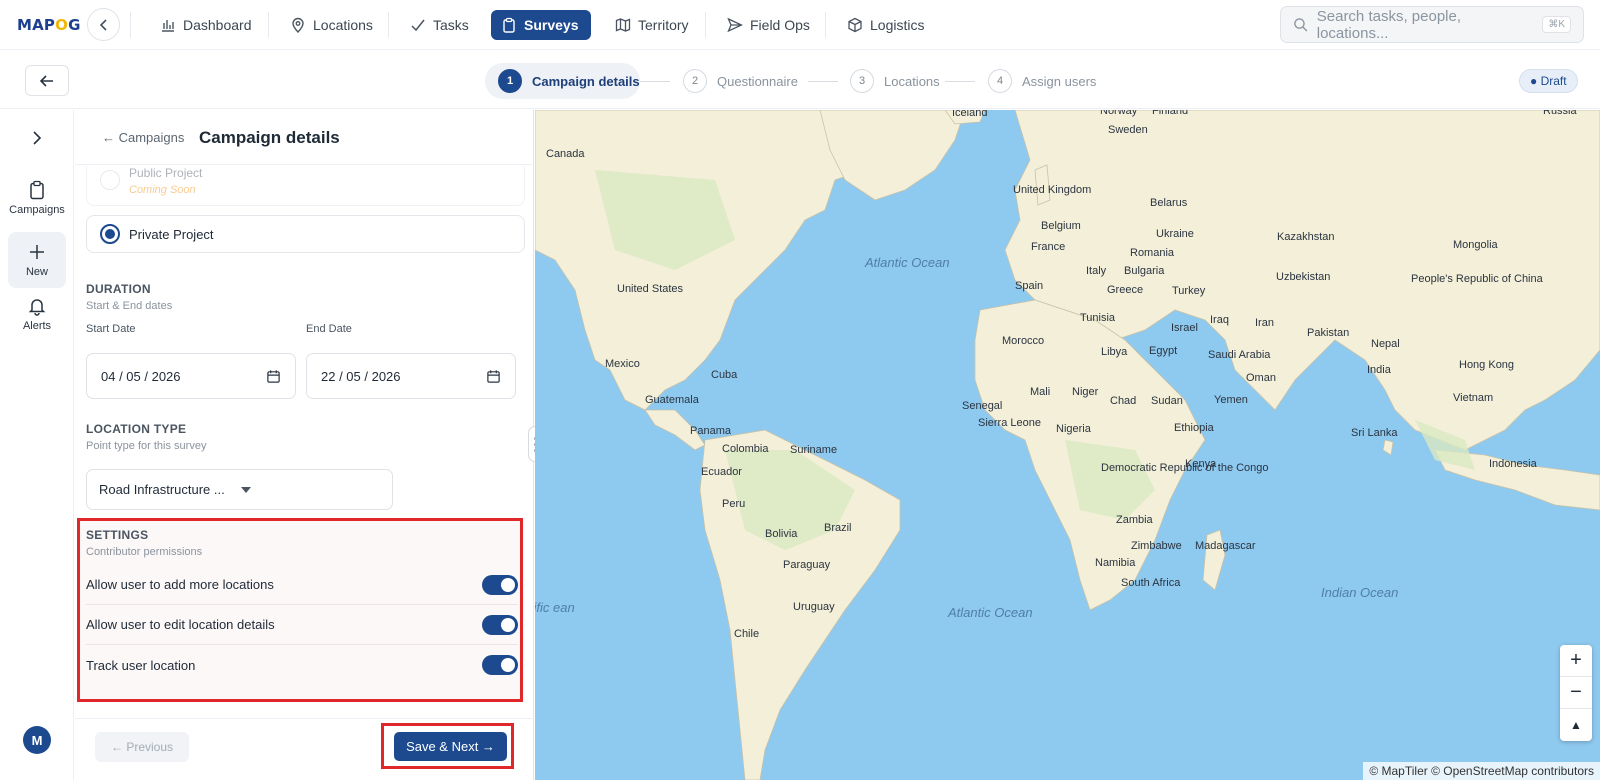 The width and height of the screenshot is (1600, 780). What do you see at coordinates (1576, 725) in the screenshot?
I see `compass-icon: ▲` at bounding box center [1576, 725].